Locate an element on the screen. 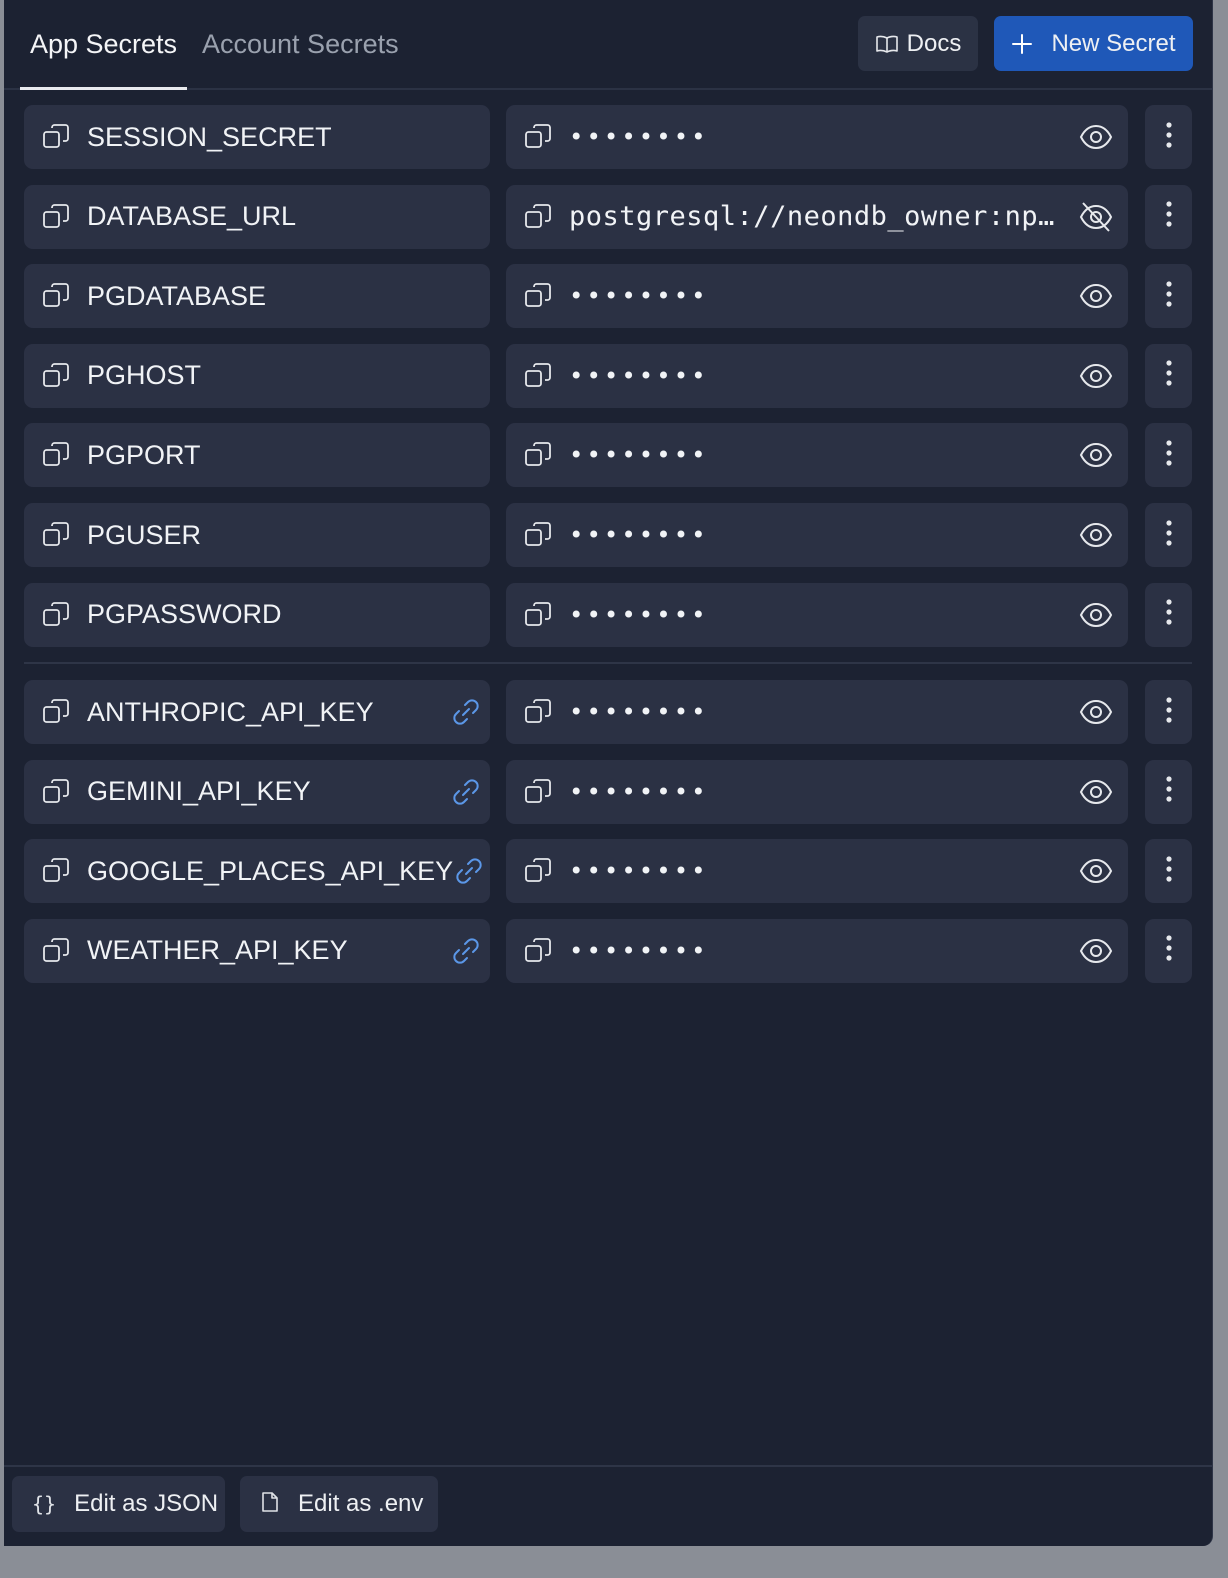 This screenshot has height=1578, width=1228. secret-key-cell: SESSION_SECRET is located at coordinates (257, 137).